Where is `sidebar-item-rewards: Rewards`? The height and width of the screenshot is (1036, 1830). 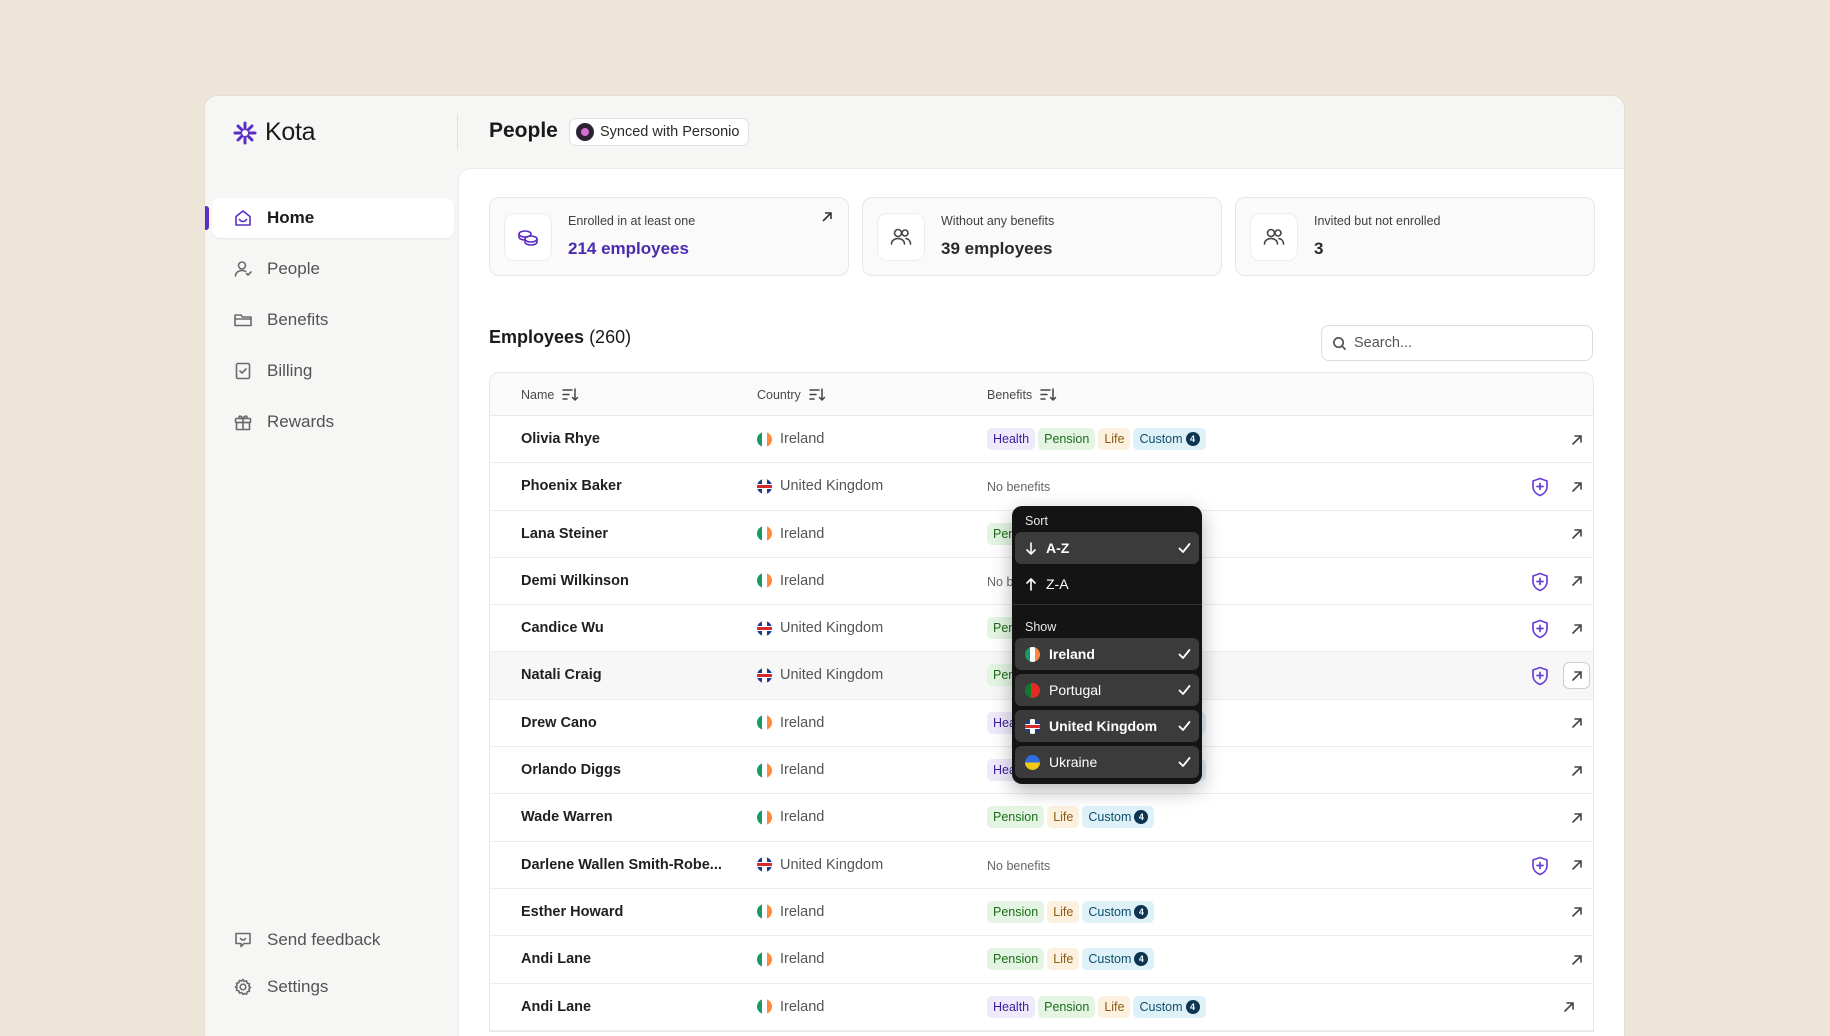 sidebar-item-rewards: Rewards is located at coordinates (333, 422).